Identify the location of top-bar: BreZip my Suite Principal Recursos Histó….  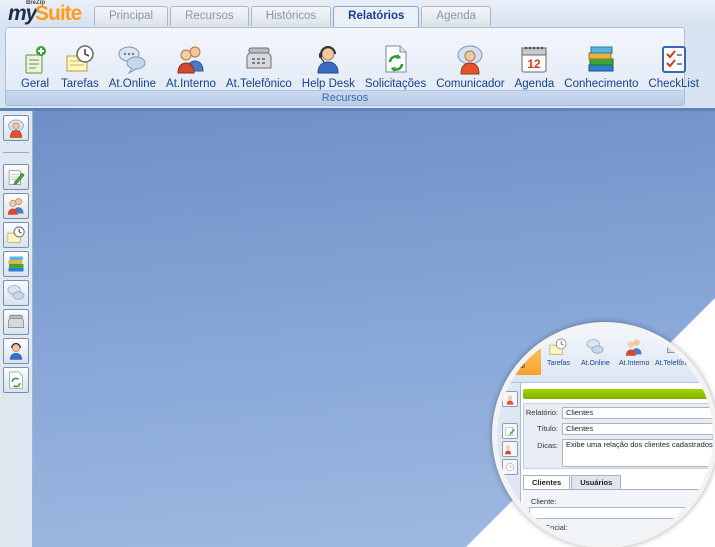
(357, 13).